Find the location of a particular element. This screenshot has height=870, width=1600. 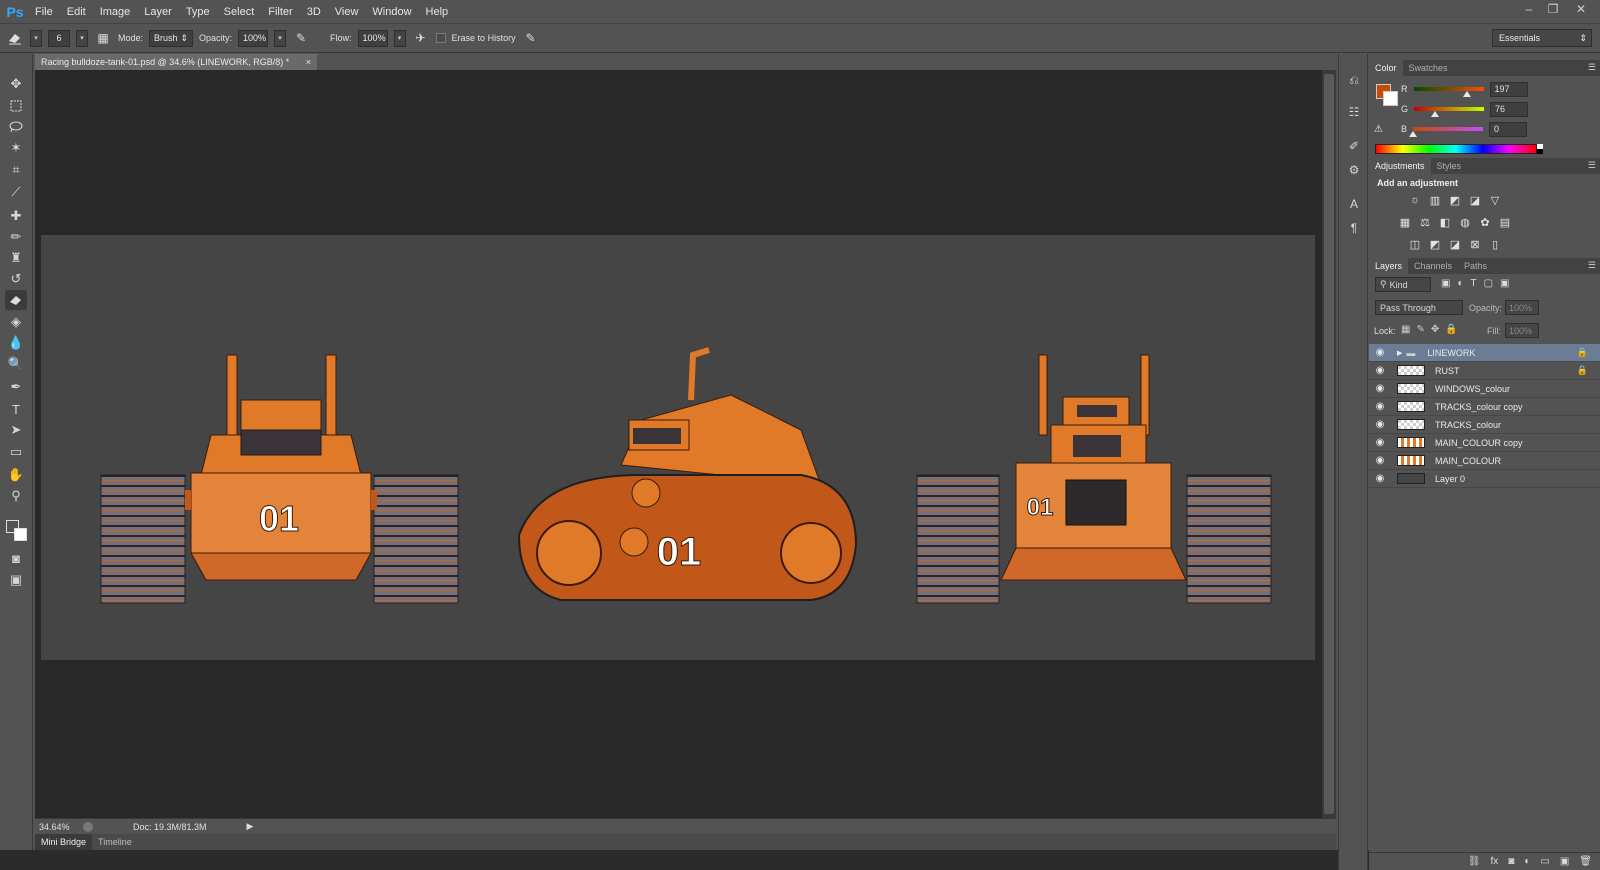

menu-3d: 3D is located at coordinates (314, 12).